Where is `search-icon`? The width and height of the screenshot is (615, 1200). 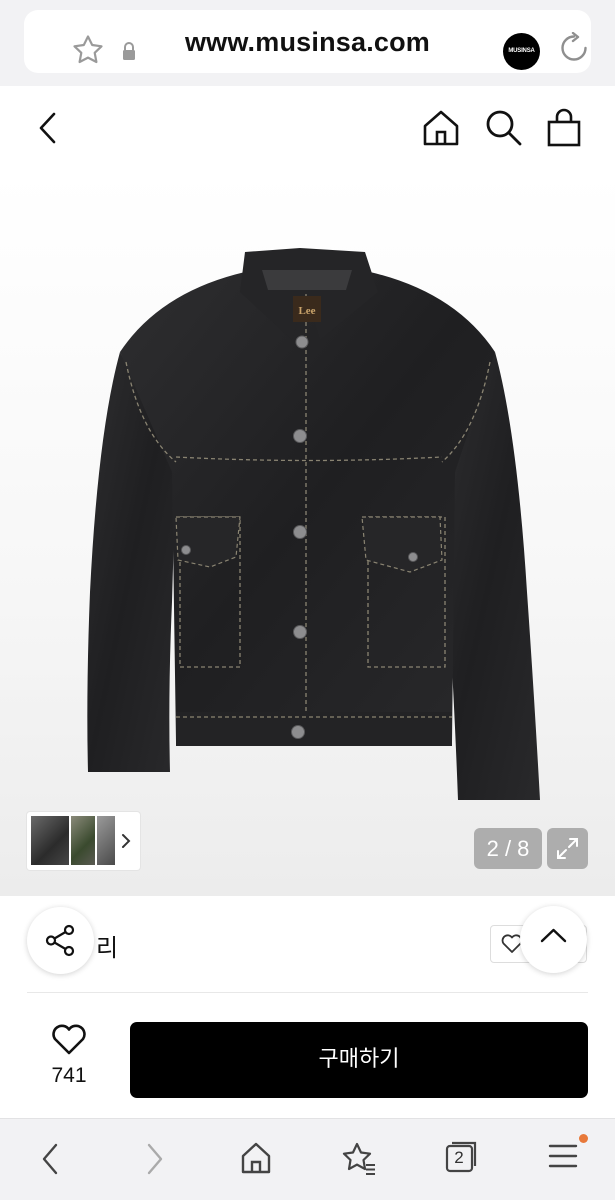
search-icon is located at coordinates (504, 130).